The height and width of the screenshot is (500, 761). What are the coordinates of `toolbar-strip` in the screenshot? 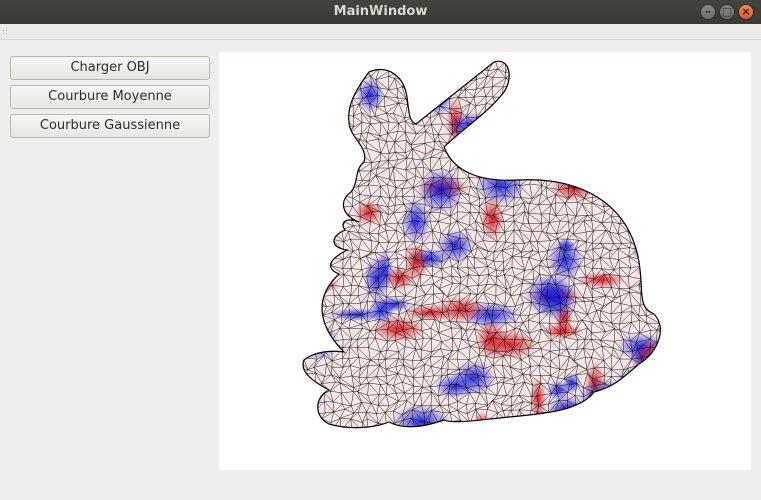 It's located at (380, 32).